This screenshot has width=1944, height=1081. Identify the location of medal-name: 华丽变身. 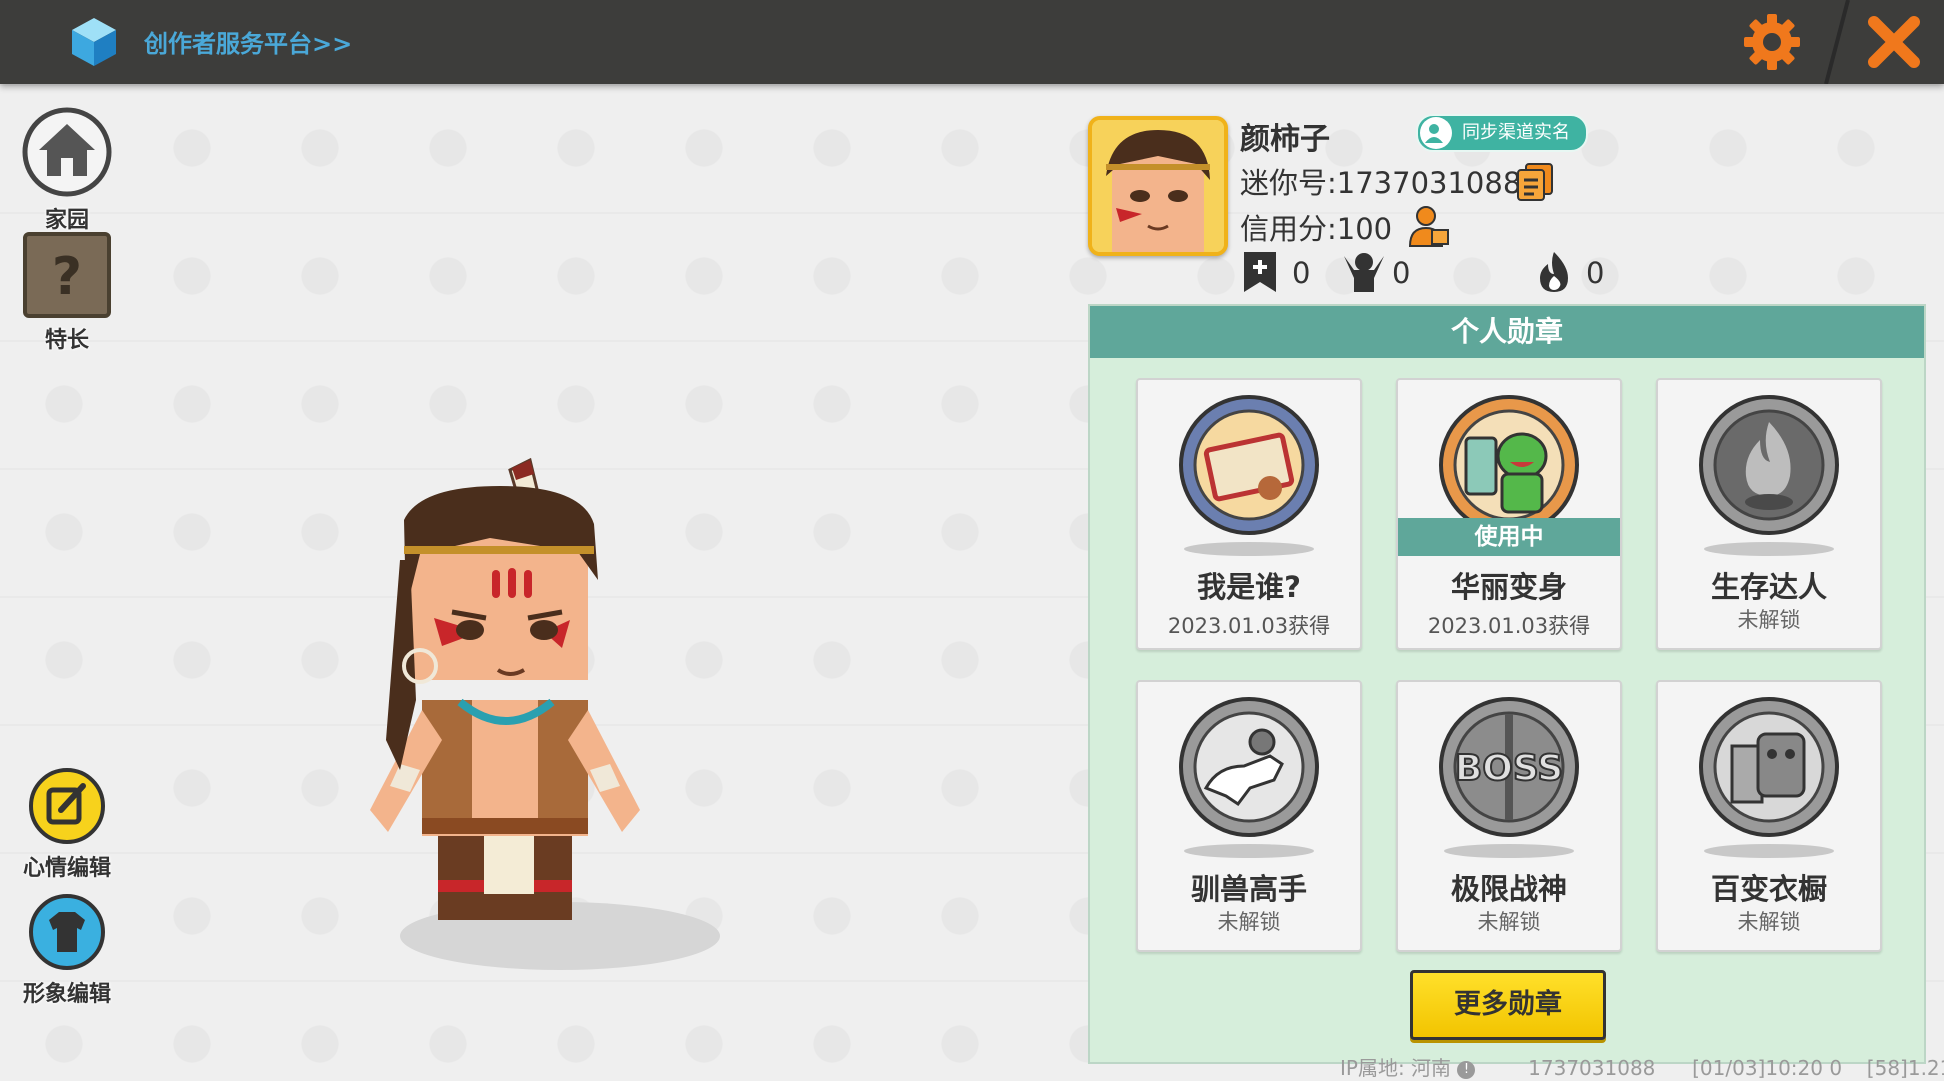
(1508, 587).